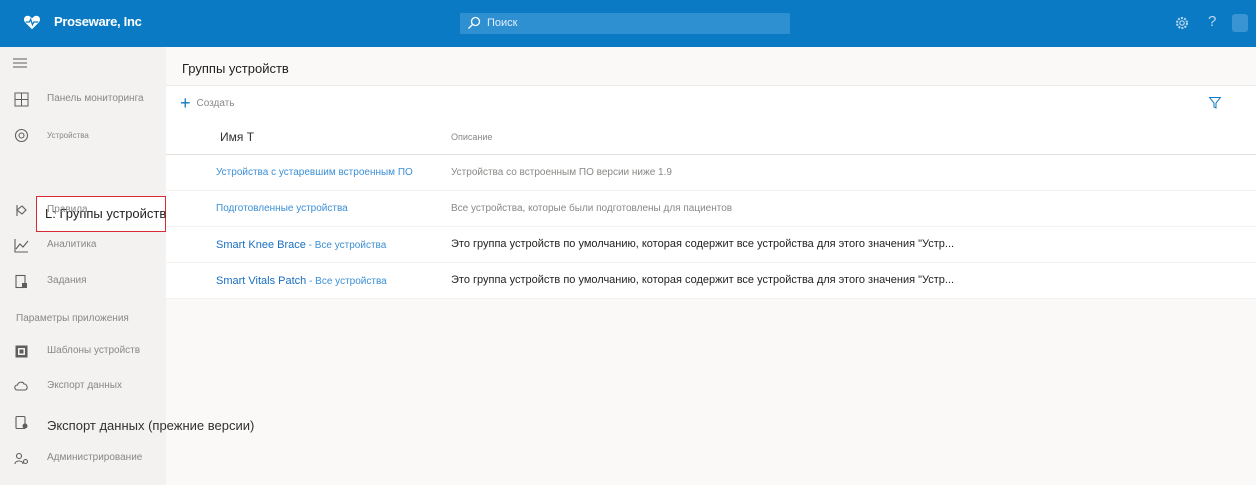 Image resolution: width=1256 pixels, height=485 pixels. I want to click on sidebar-item-label: Устройства, so click(68, 135).